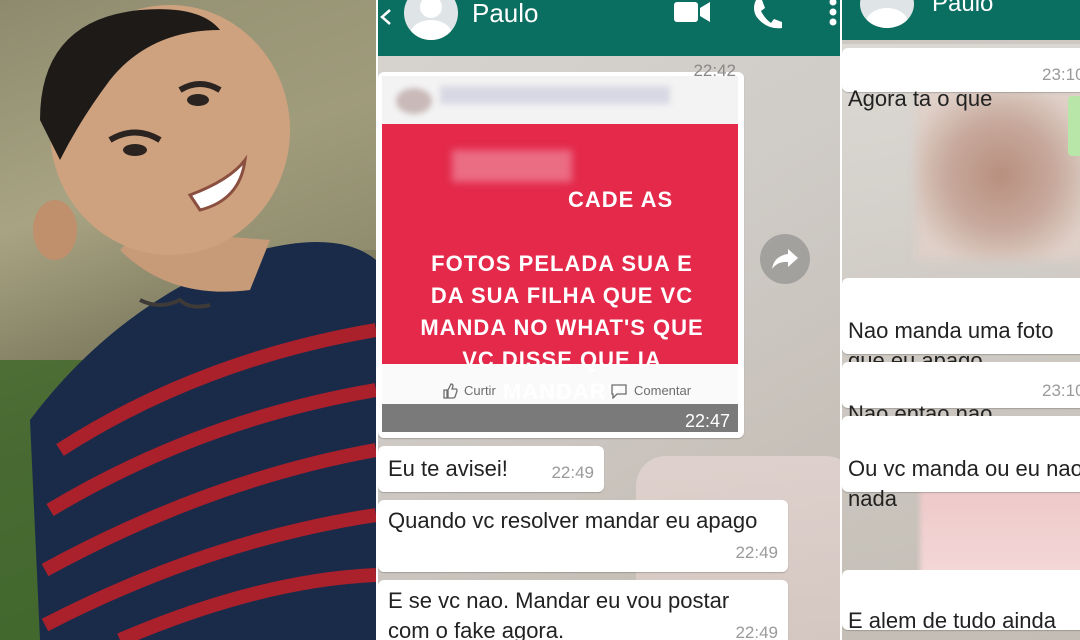 The width and height of the screenshot is (1080, 640). Describe the element at coordinates (480, 390) in the screenshot. I see `like-label: Curtir` at that location.